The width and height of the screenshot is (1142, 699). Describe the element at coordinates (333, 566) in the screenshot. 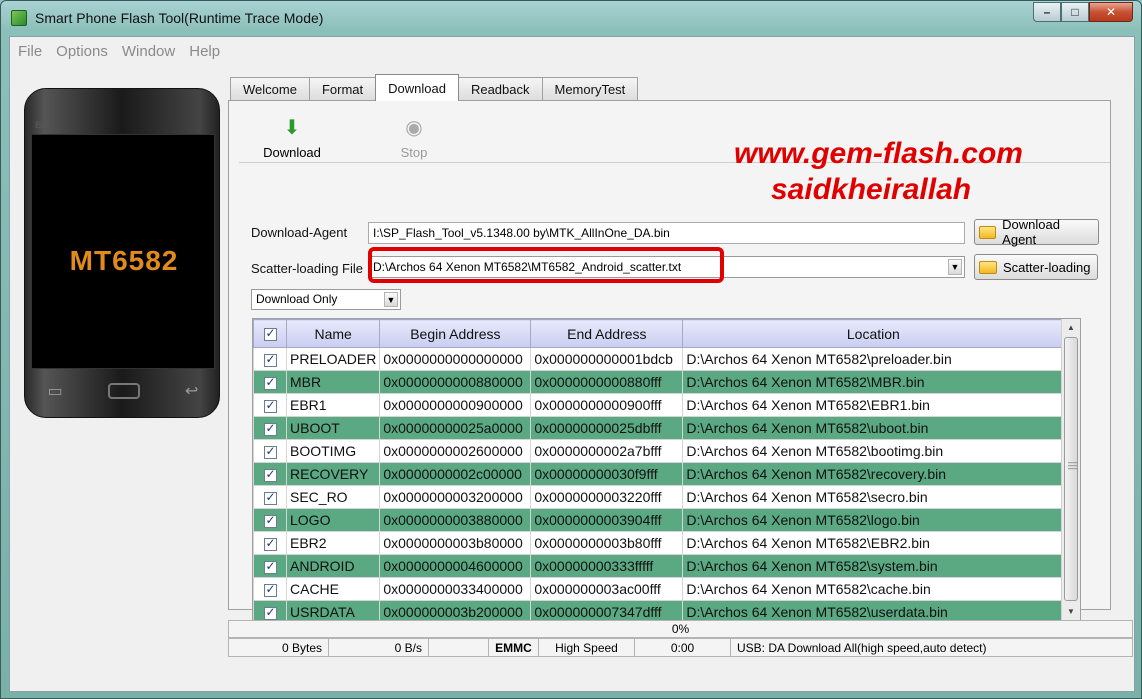

I see `partition-name: ANDROID` at that location.